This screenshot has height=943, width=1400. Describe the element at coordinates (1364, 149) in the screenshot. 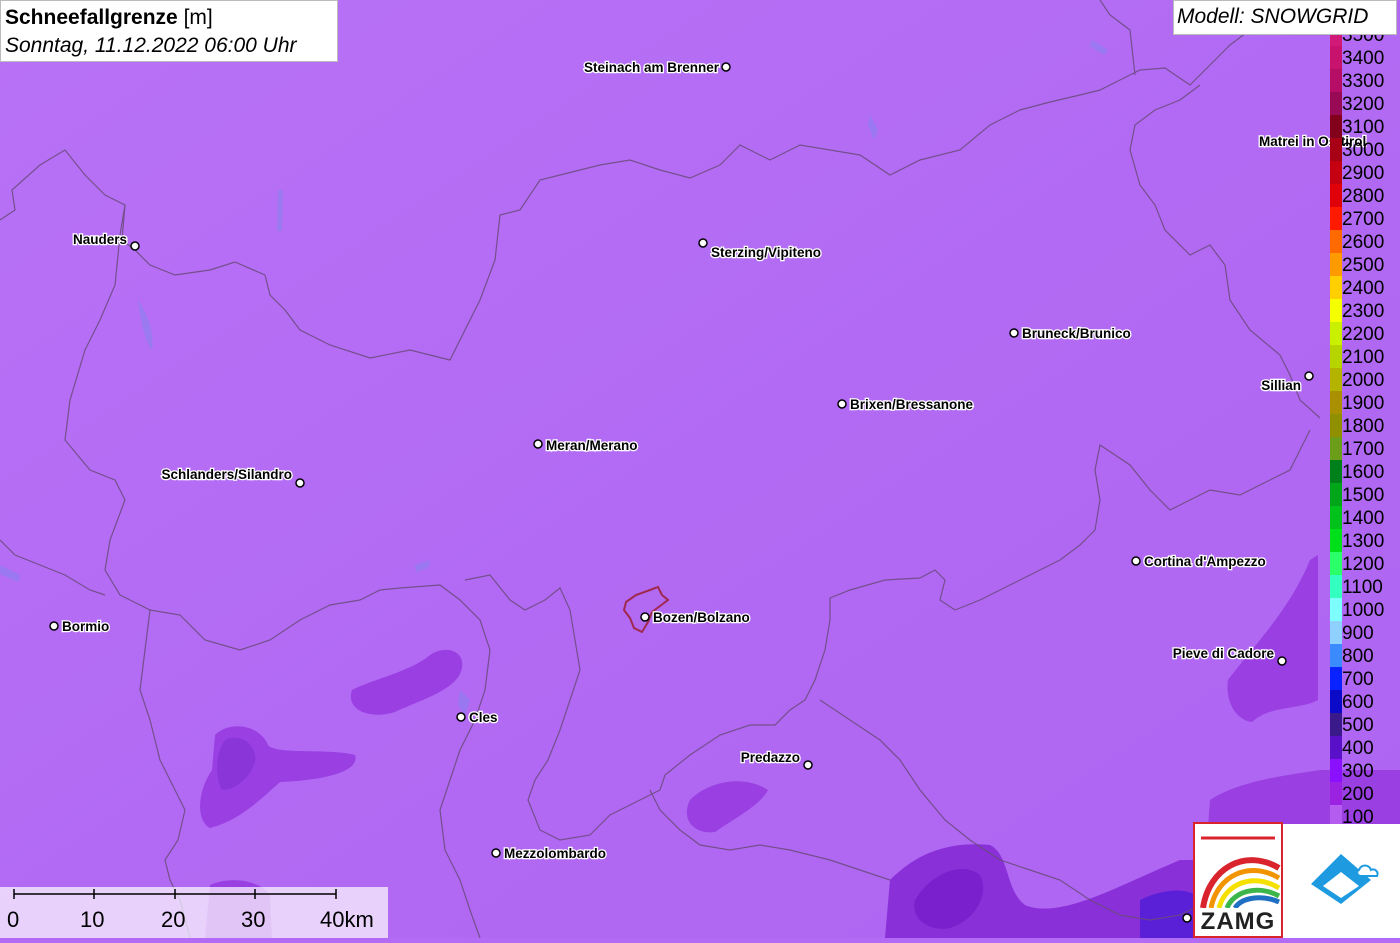

I see `legend-row: 3000` at that location.